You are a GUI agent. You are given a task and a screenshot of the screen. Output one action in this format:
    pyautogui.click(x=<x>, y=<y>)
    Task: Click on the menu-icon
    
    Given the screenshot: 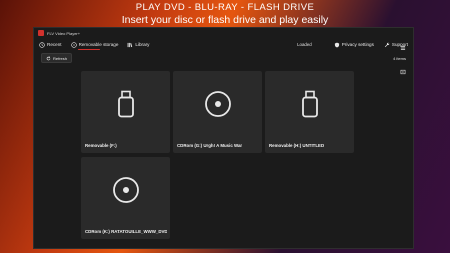 What is the action you would take?
    pyautogui.click(x=403, y=47)
    